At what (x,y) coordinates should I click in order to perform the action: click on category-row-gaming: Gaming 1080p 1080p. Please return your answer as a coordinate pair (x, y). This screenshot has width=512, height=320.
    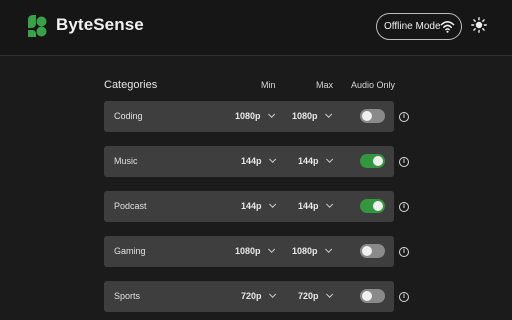
    Looking at the image, I should click on (249, 251).